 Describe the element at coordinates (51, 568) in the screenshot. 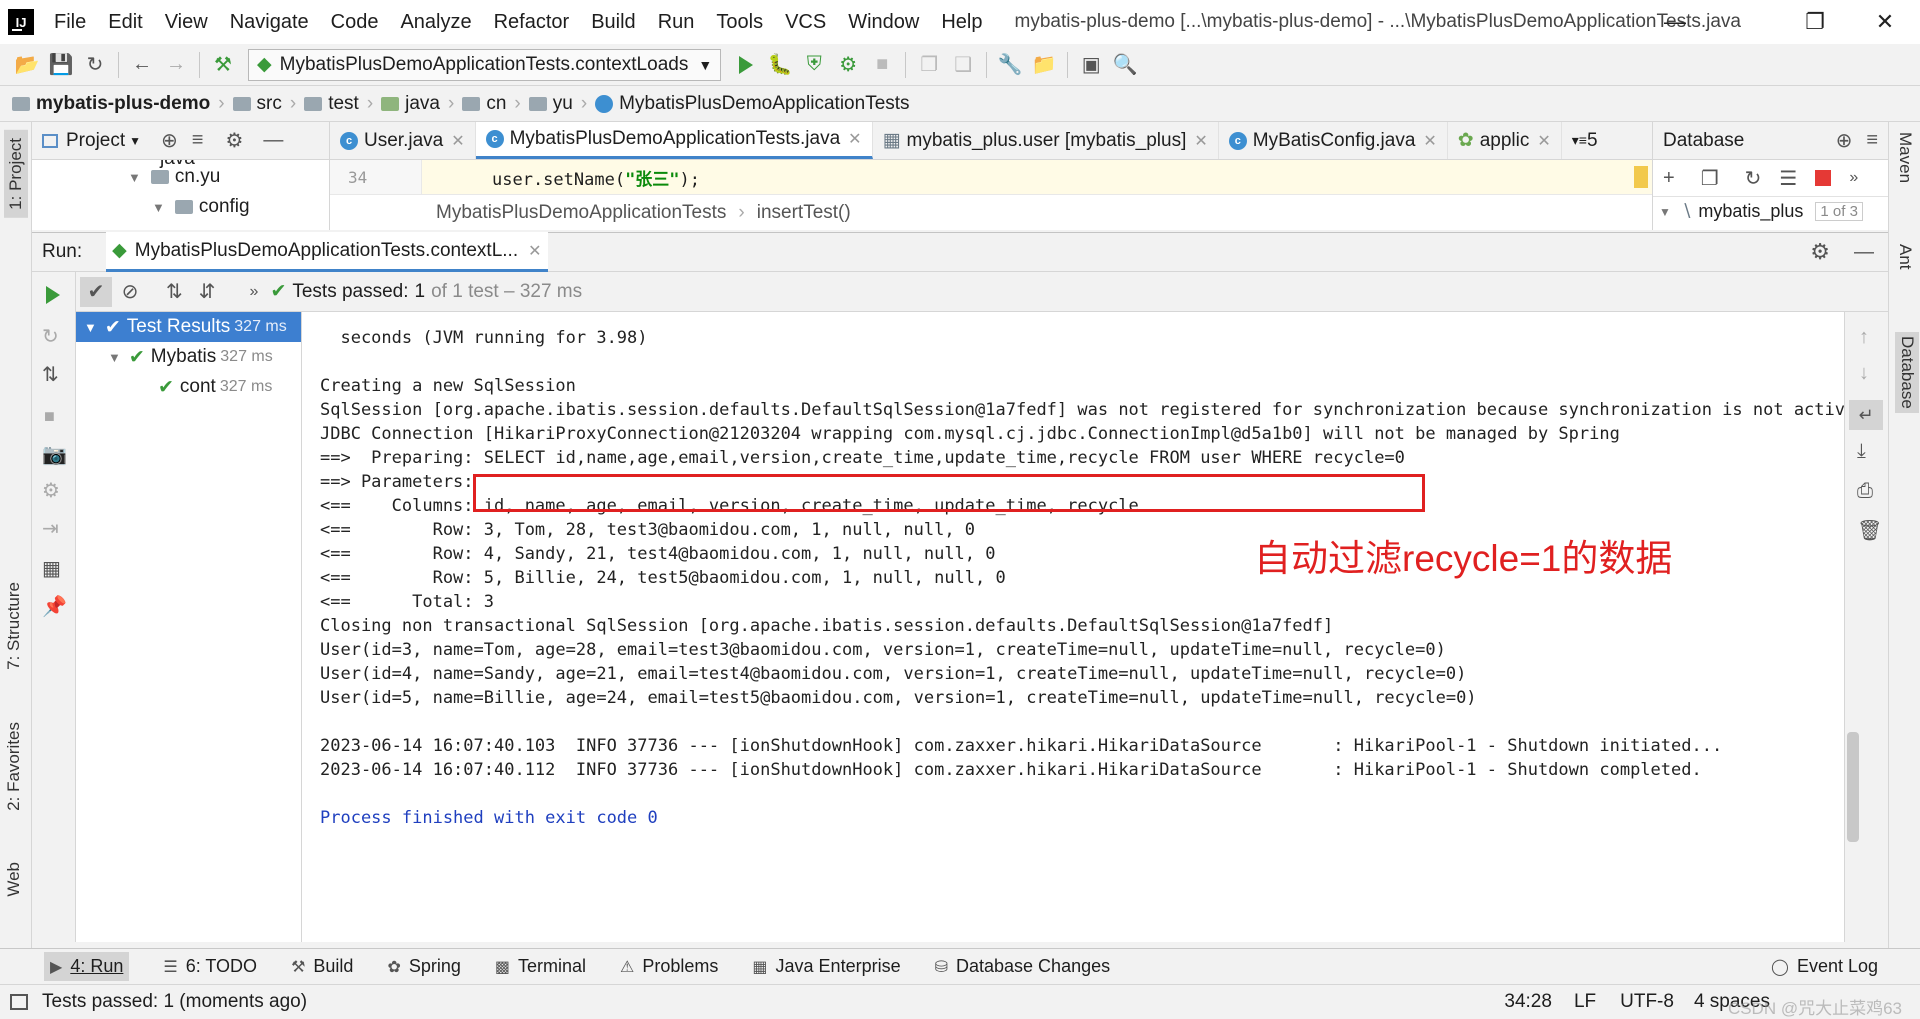

I see `layout-icon: ▦` at that location.